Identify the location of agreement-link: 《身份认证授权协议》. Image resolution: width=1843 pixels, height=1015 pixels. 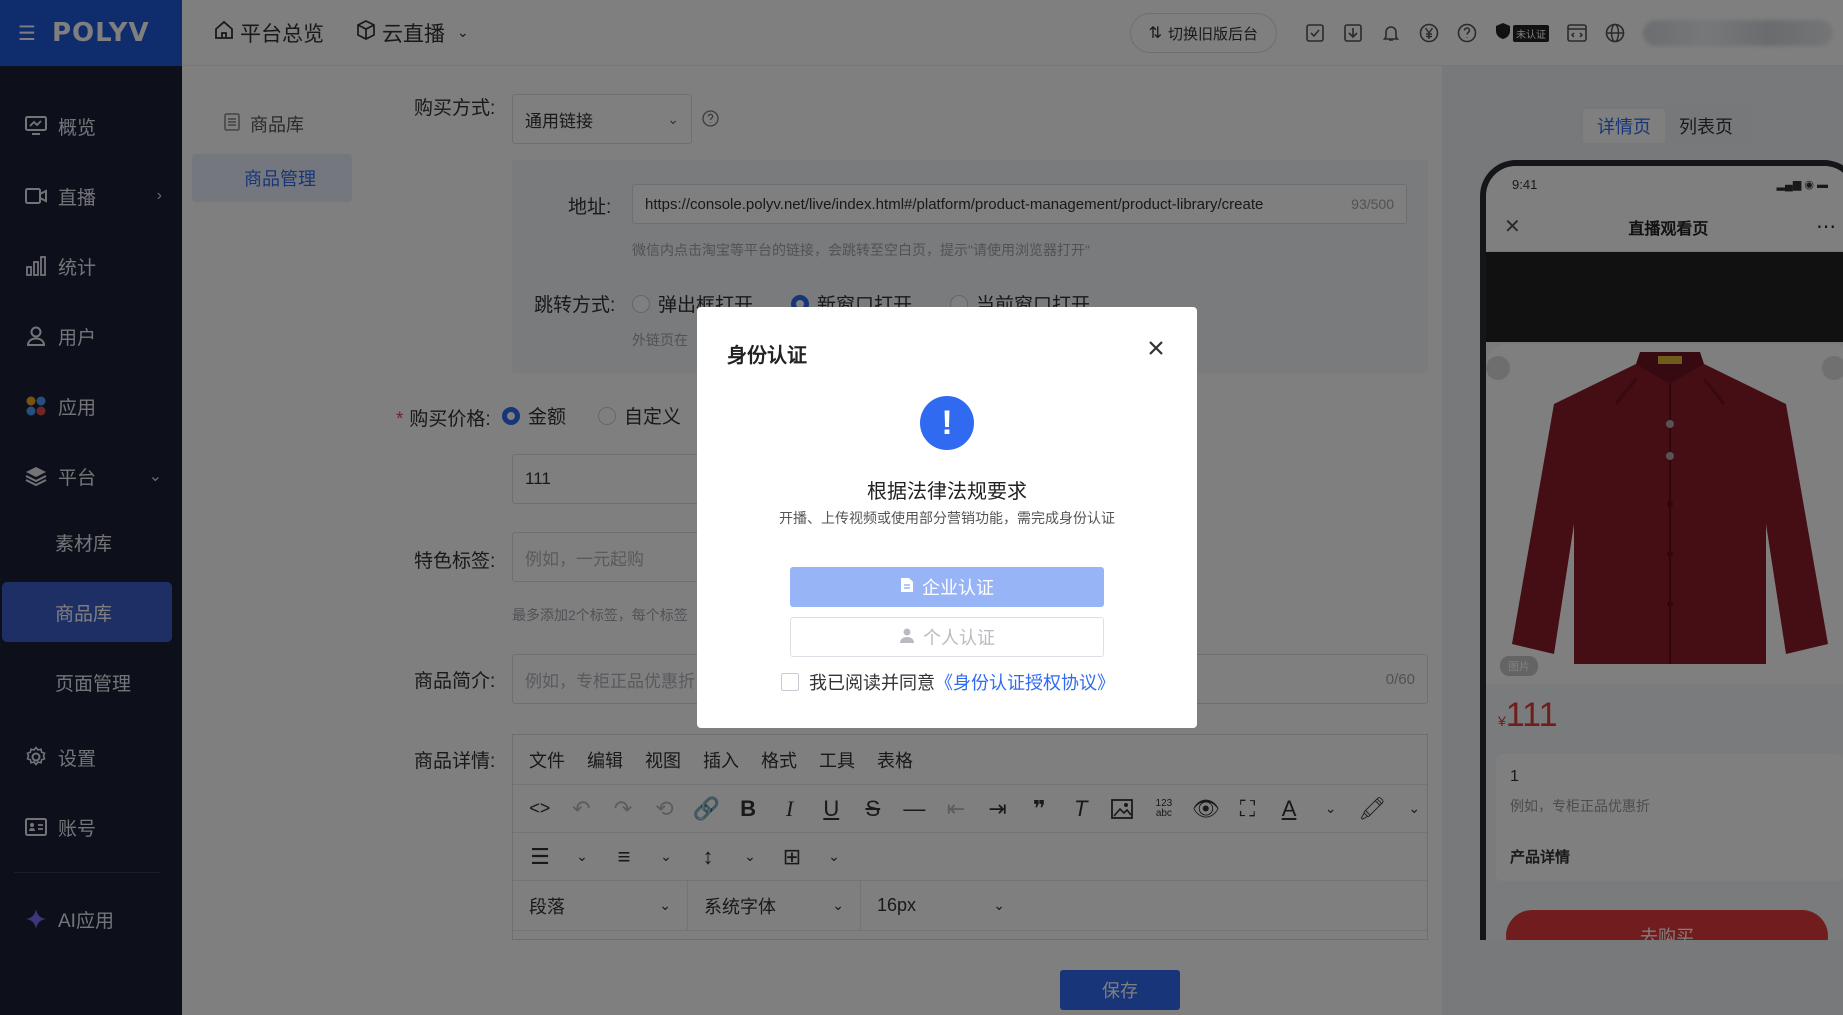
(1025, 682).